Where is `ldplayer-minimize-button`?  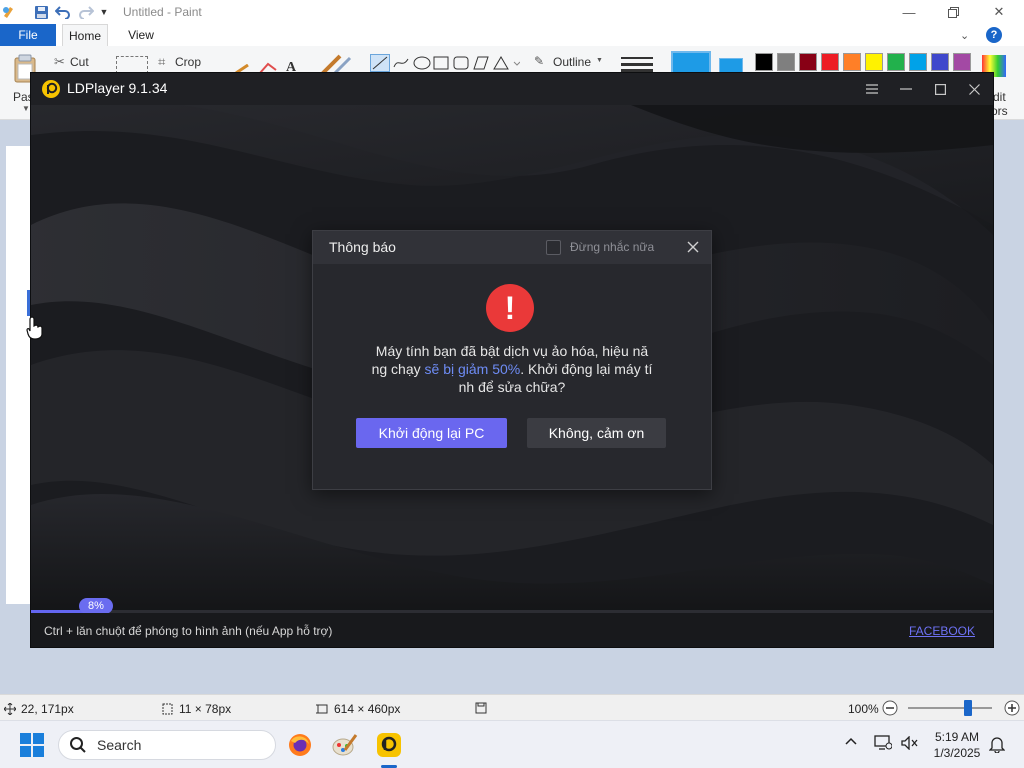 ldplayer-minimize-button is located at coordinates (906, 89).